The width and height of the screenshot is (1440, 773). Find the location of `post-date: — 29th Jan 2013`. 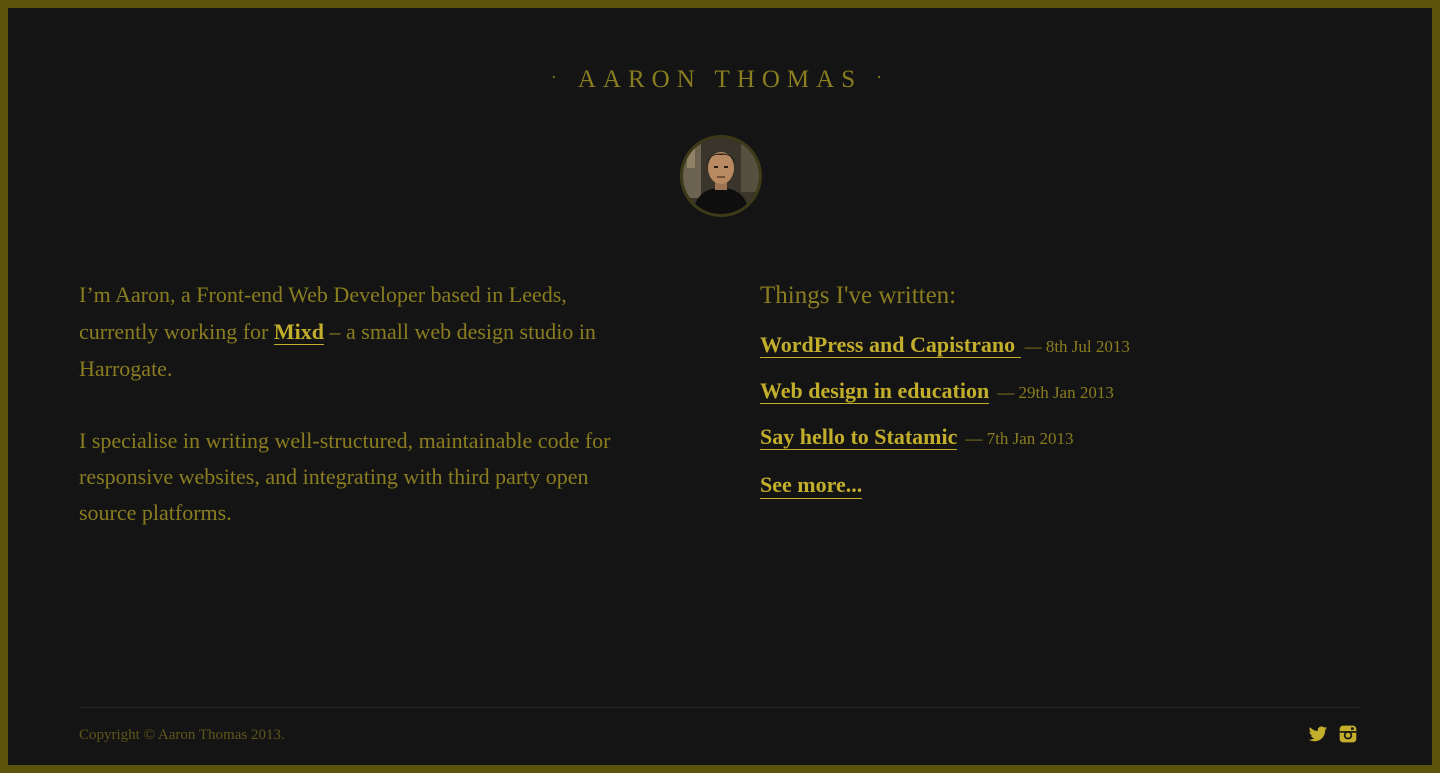

post-date: — 29th Jan 2013 is located at coordinates (1055, 392).